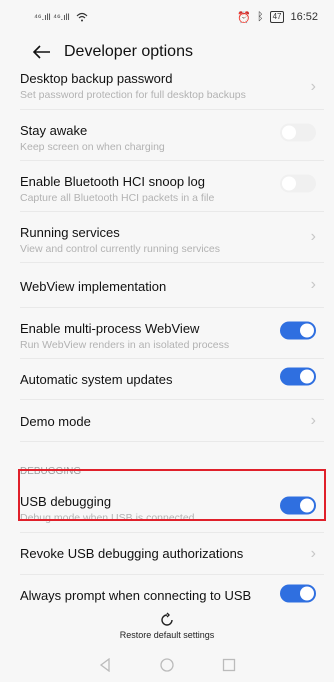 The image size is (334, 682). Describe the element at coordinates (167, 17) in the screenshot. I see `status-bar: ⁴⁶.ıll ⁴⁶.ıll ⏰ ᛒ 47 16:52` at that location.